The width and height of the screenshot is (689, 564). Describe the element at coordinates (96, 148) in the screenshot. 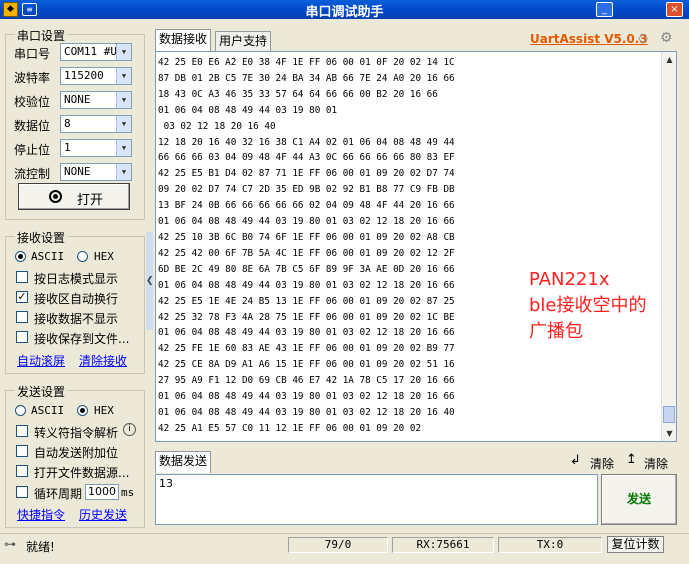

I see `stopbits-select: 1 ▼` at that location.